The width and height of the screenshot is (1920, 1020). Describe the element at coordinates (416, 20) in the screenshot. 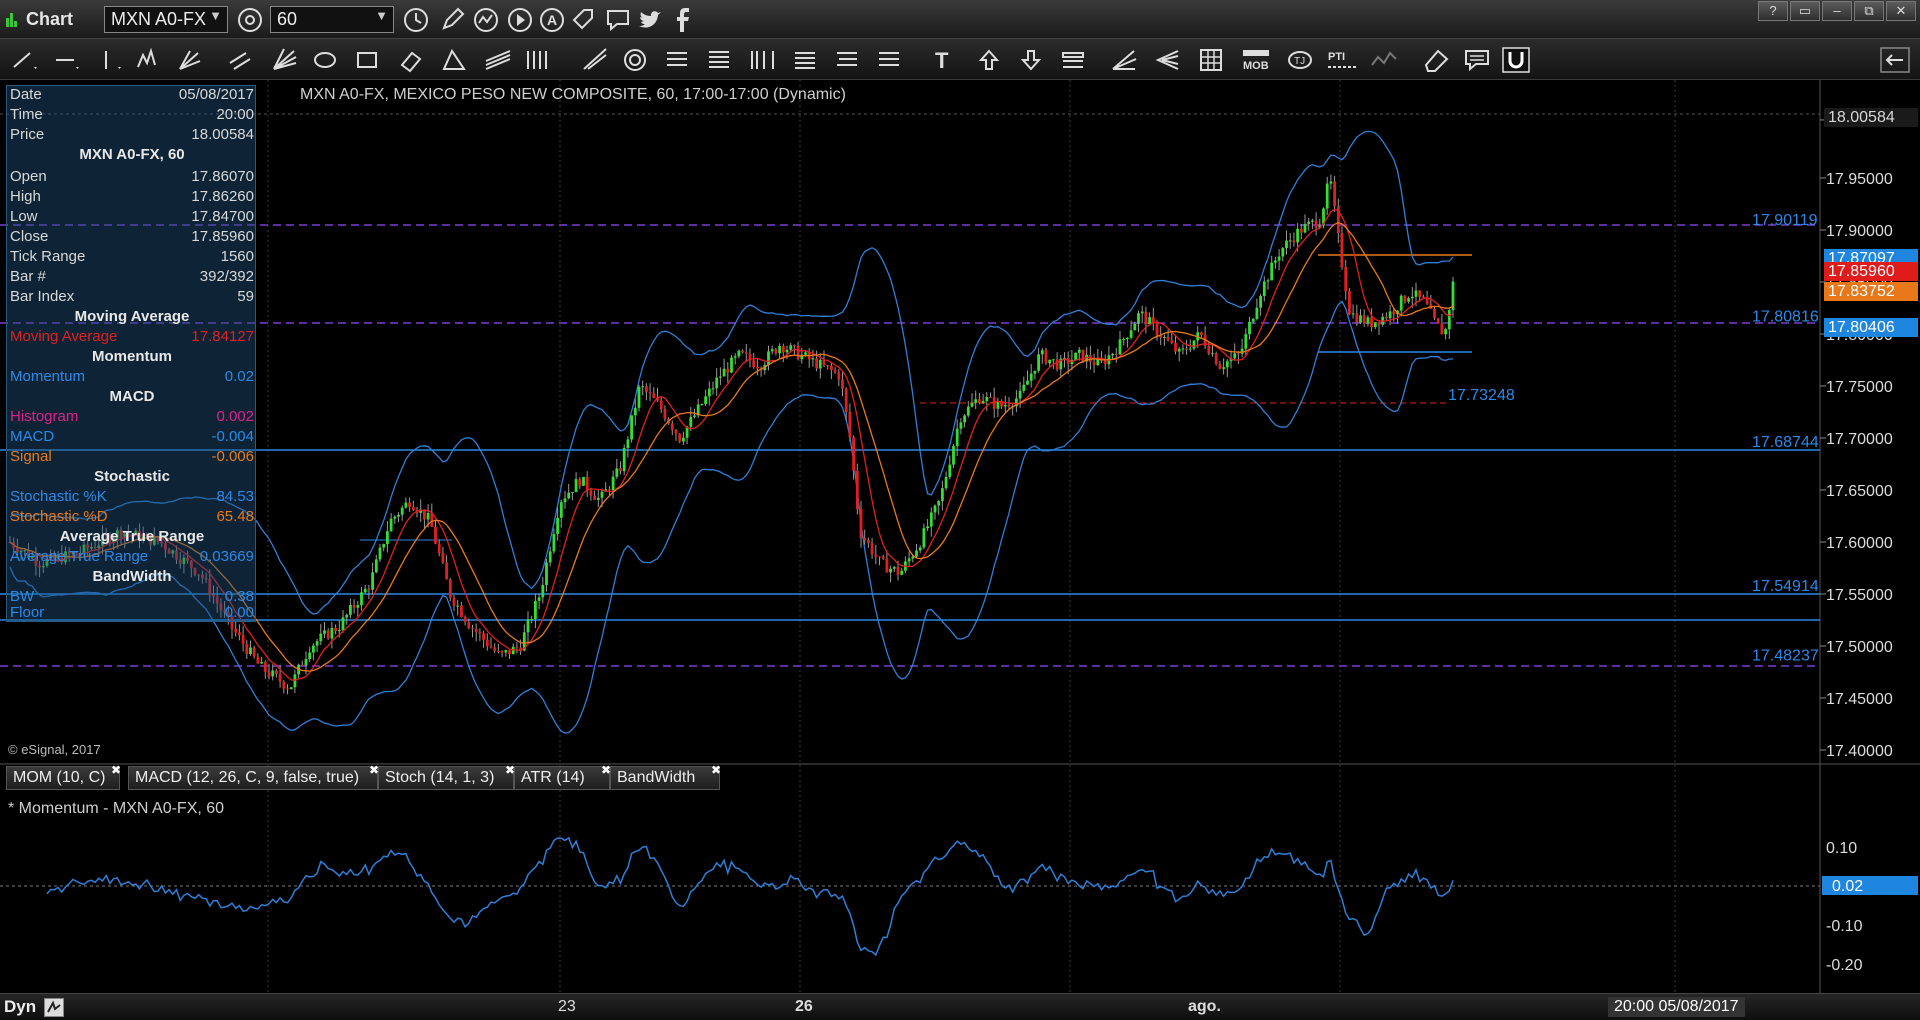

I see `clock-icon` at that location.